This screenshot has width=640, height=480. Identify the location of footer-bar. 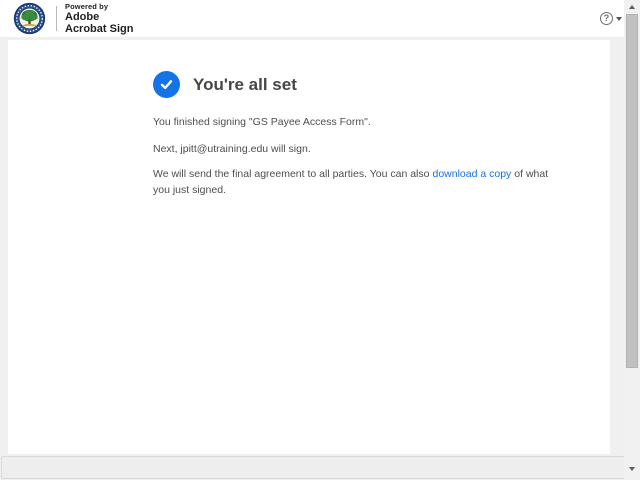
(314, 467).